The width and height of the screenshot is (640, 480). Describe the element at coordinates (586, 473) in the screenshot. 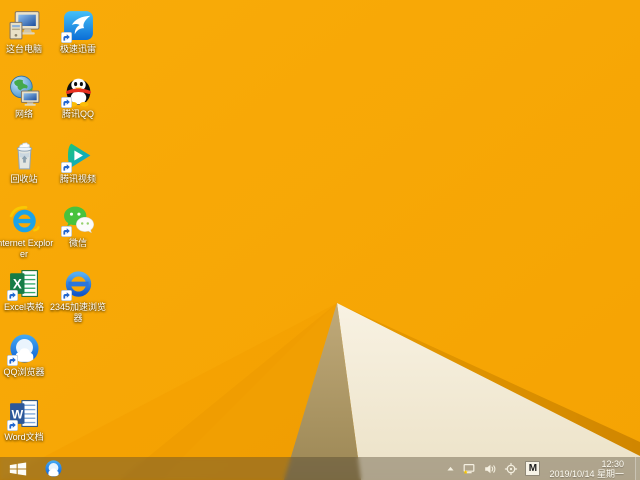

I see `tray-date: 2019/10/14 星期一` at that location.